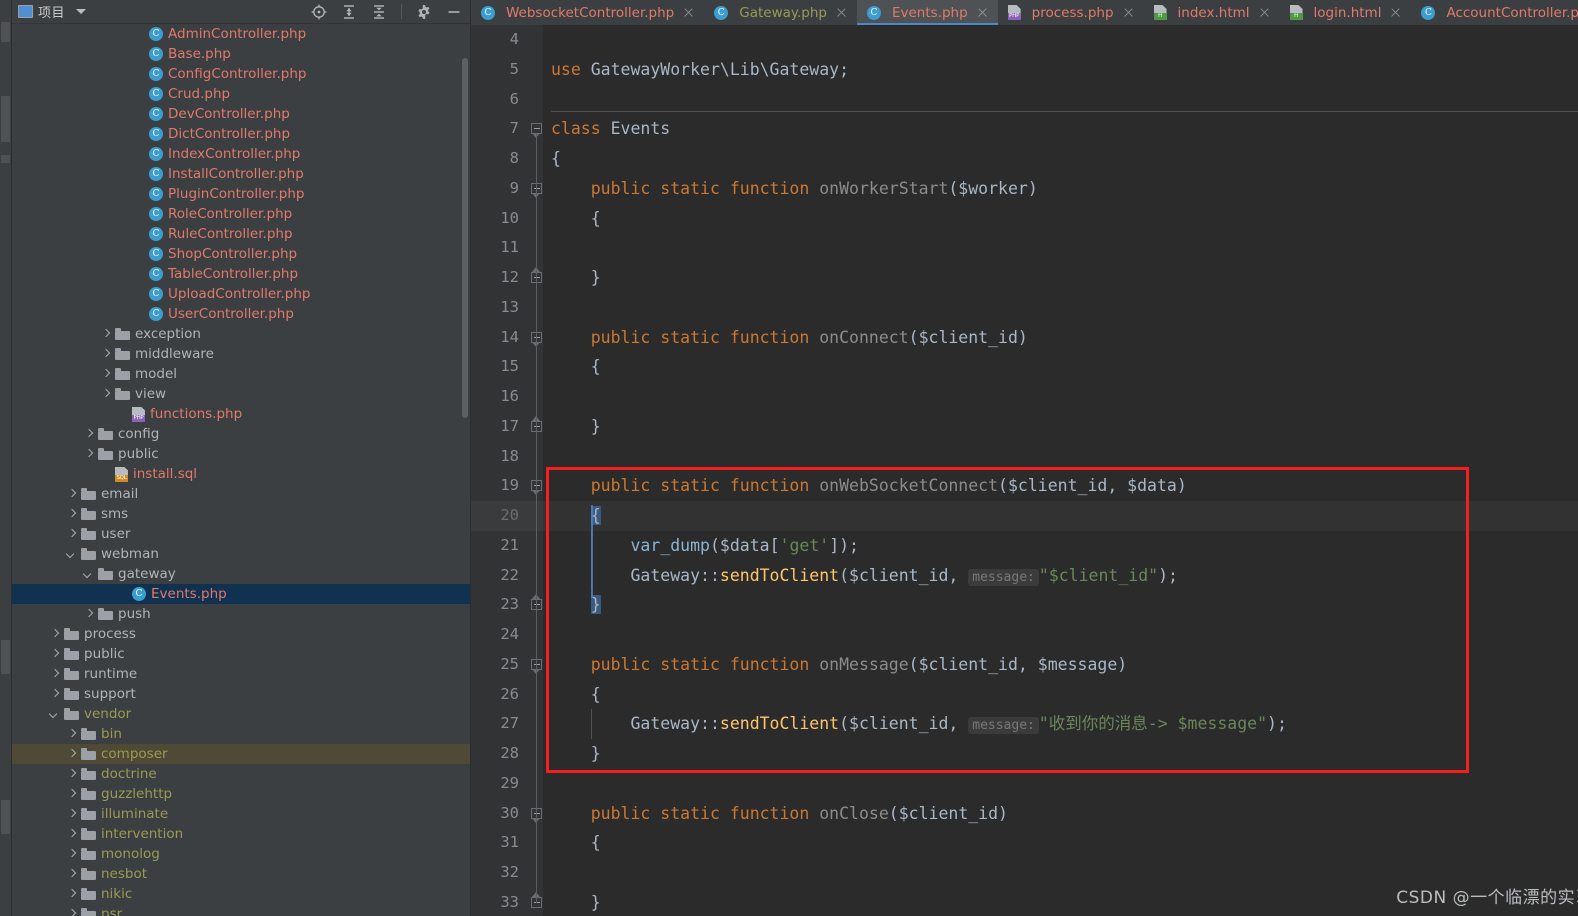 Image resolution: width=1578 pixels, height=916 pixels. Describe the element at coordinates (241, 534) in the screenshot. I see `tree-item-user: user` at that location.